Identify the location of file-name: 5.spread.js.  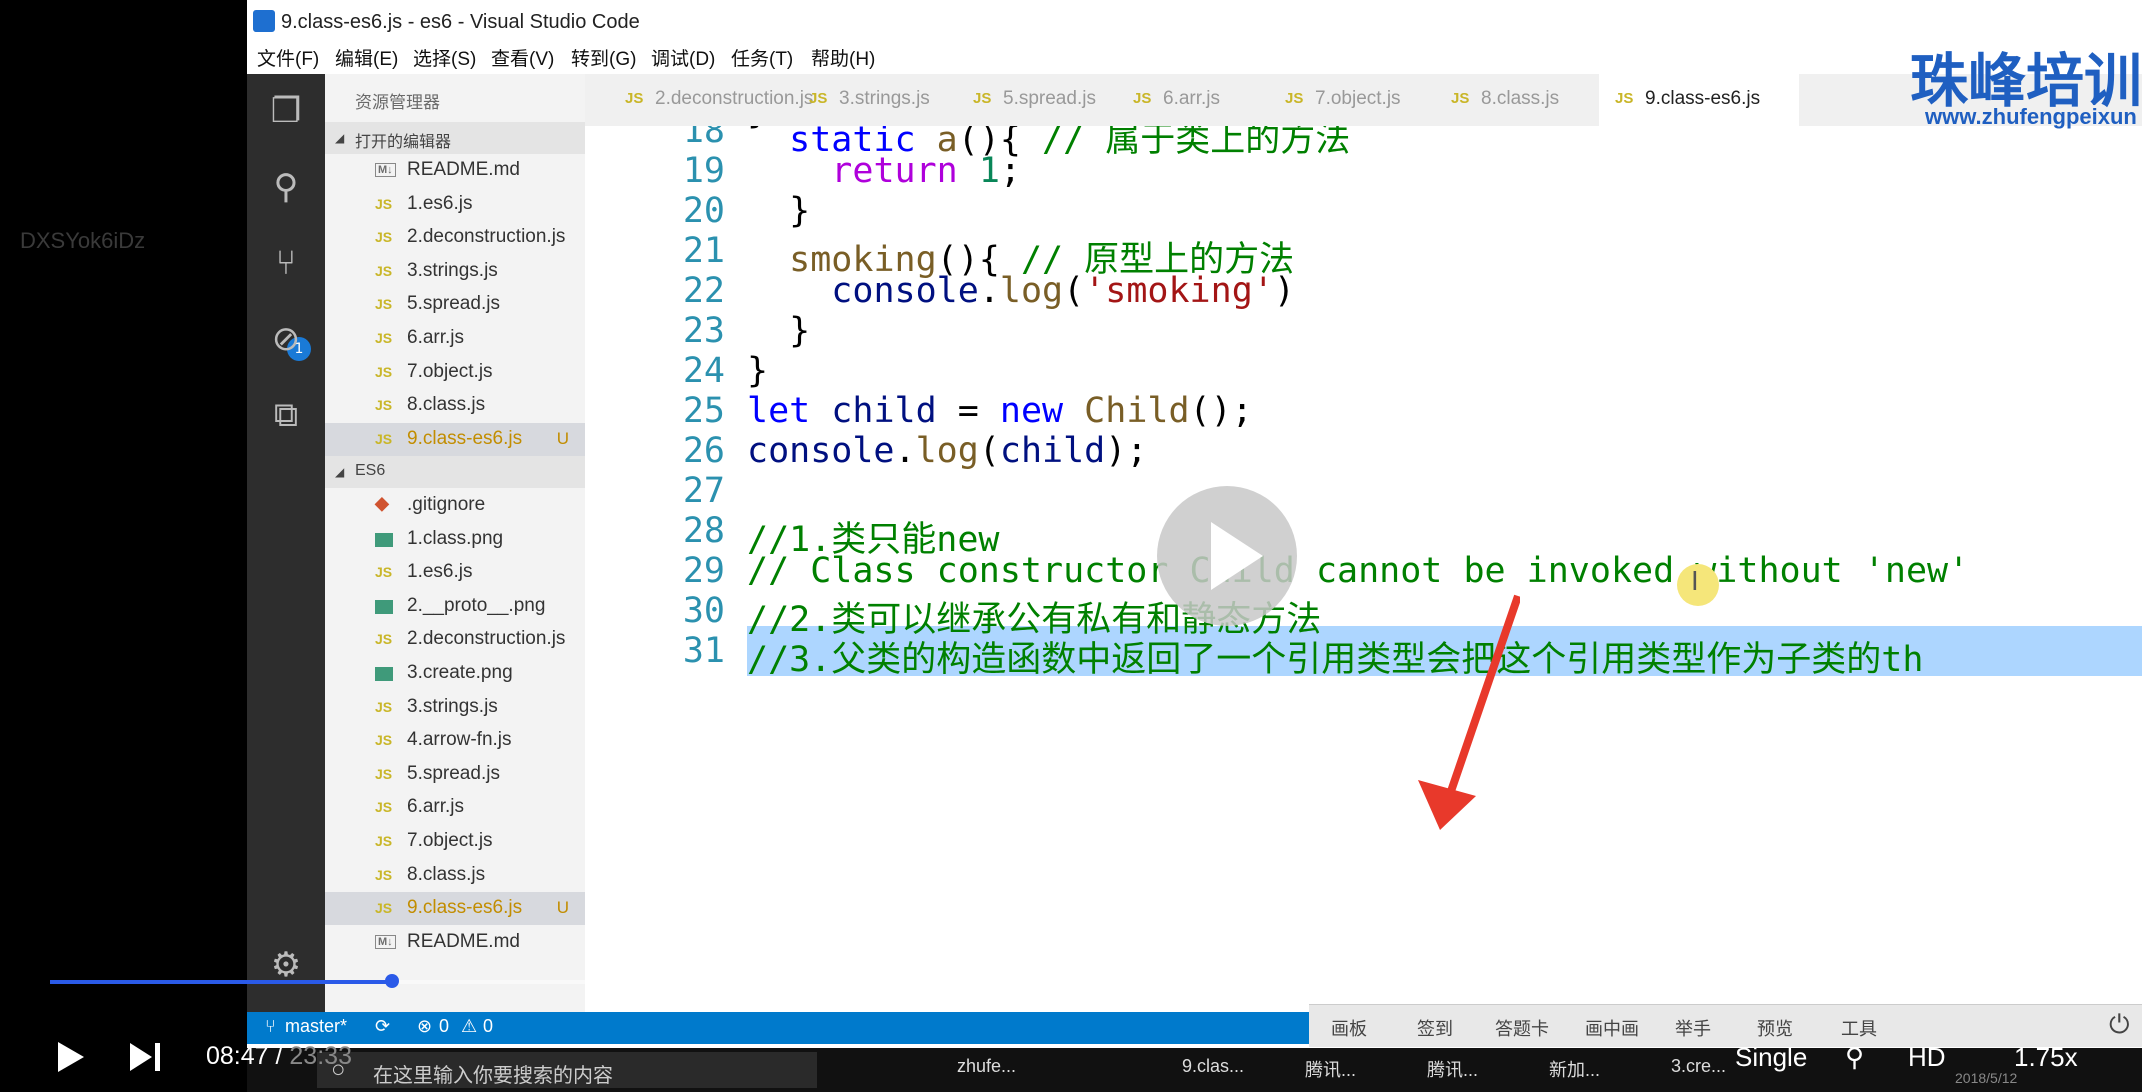
(453, 304).